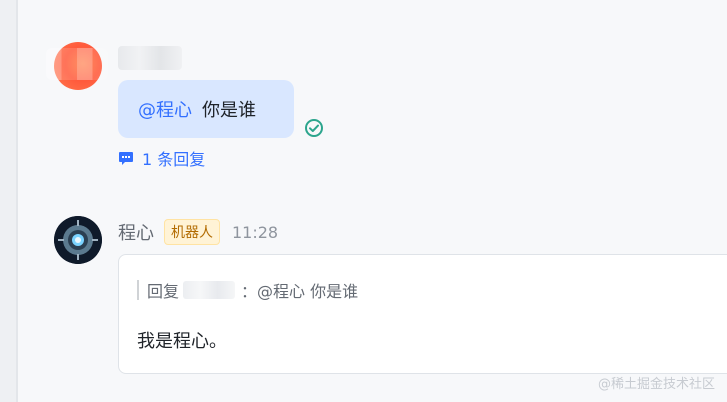 This screenshot has height=402, width=727. Describe the element at coordinates (17, 201) in the screenshot. I see `left-rail-edge` at that location.